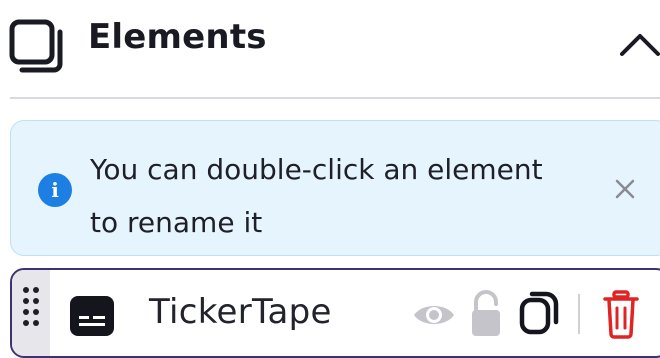 The height and width of the screenshot is (358, 660). I want to click on panel-title: Elements, so click(177, 37).